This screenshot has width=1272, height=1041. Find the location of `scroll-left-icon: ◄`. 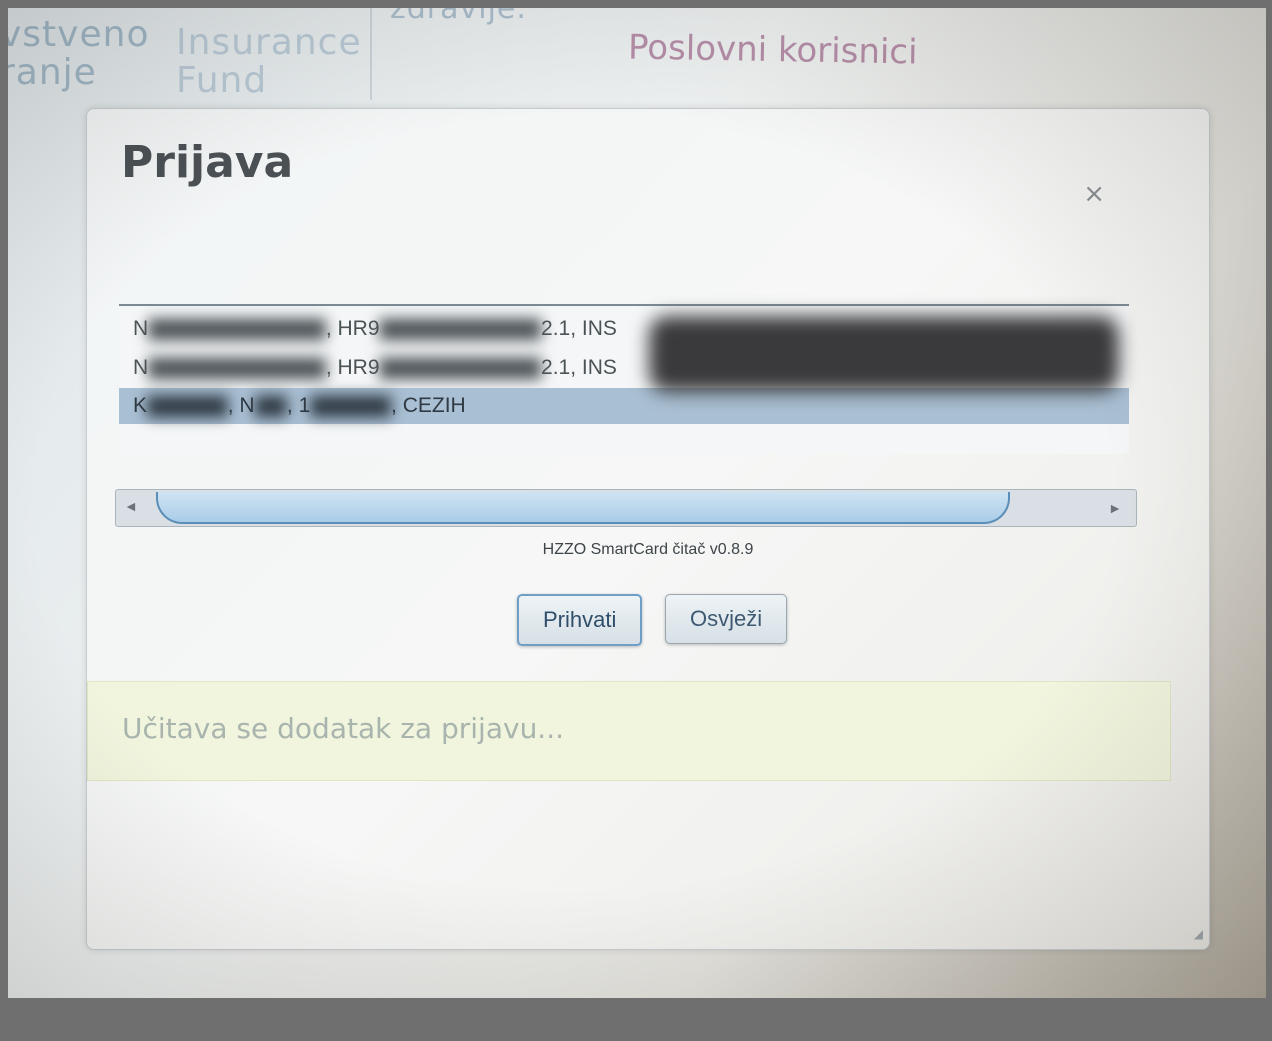

scroll-left-icon: ◄ is located at coordinates (131, 506).